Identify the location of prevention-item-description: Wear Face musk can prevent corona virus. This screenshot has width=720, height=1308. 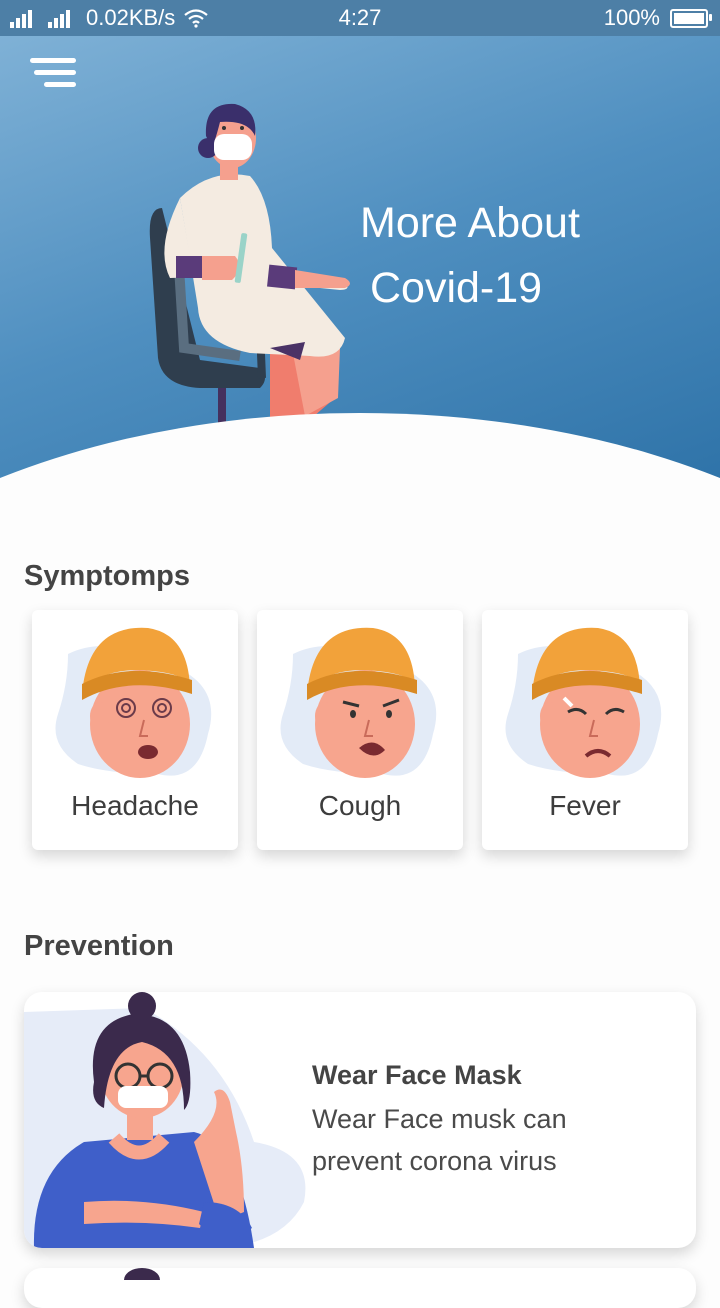
(439, 1140).